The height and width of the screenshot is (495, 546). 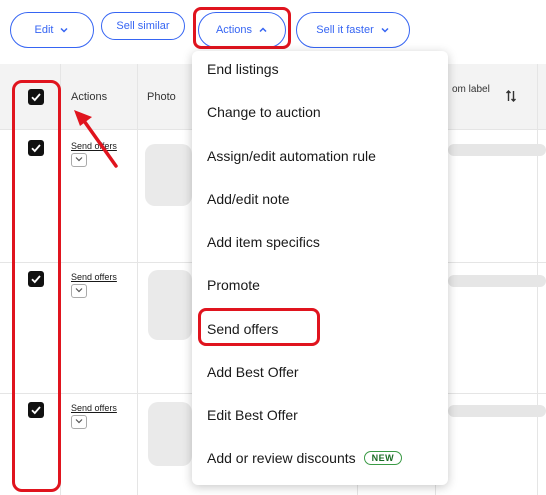 I want to click on menu-item-label: Assign/edit automation rule, so click(x=291, y=156).